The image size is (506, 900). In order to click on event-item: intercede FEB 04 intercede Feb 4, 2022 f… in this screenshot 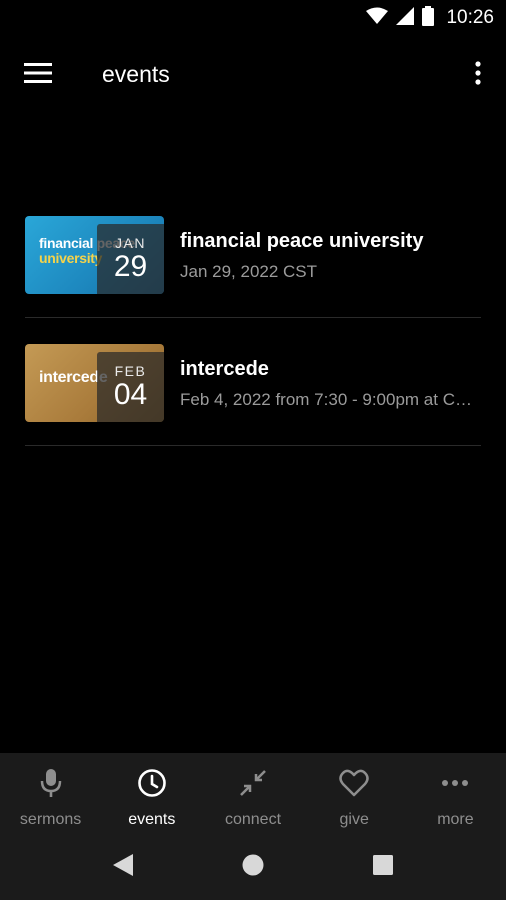, I will do `click(253, 382)`.